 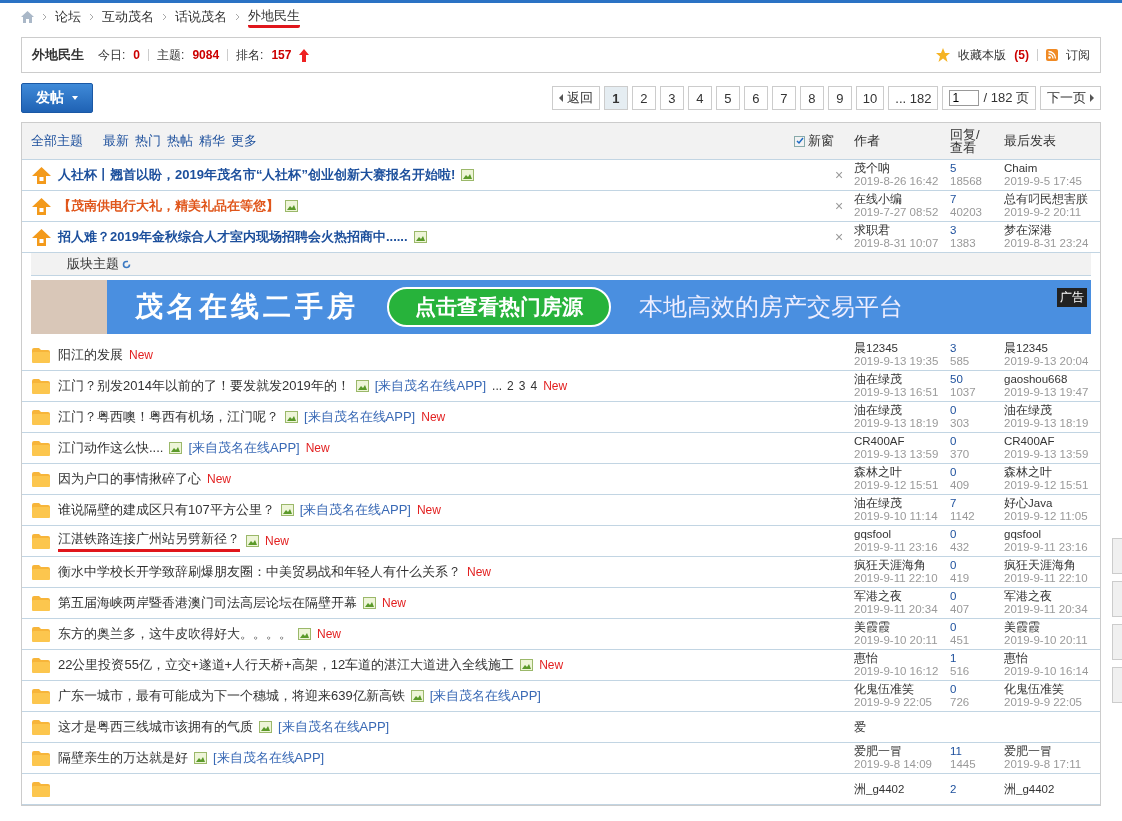 What do you see at coordinates (872, 230) in the screenshot?
I see `username: 求职君` at bounding box center [872, 230].